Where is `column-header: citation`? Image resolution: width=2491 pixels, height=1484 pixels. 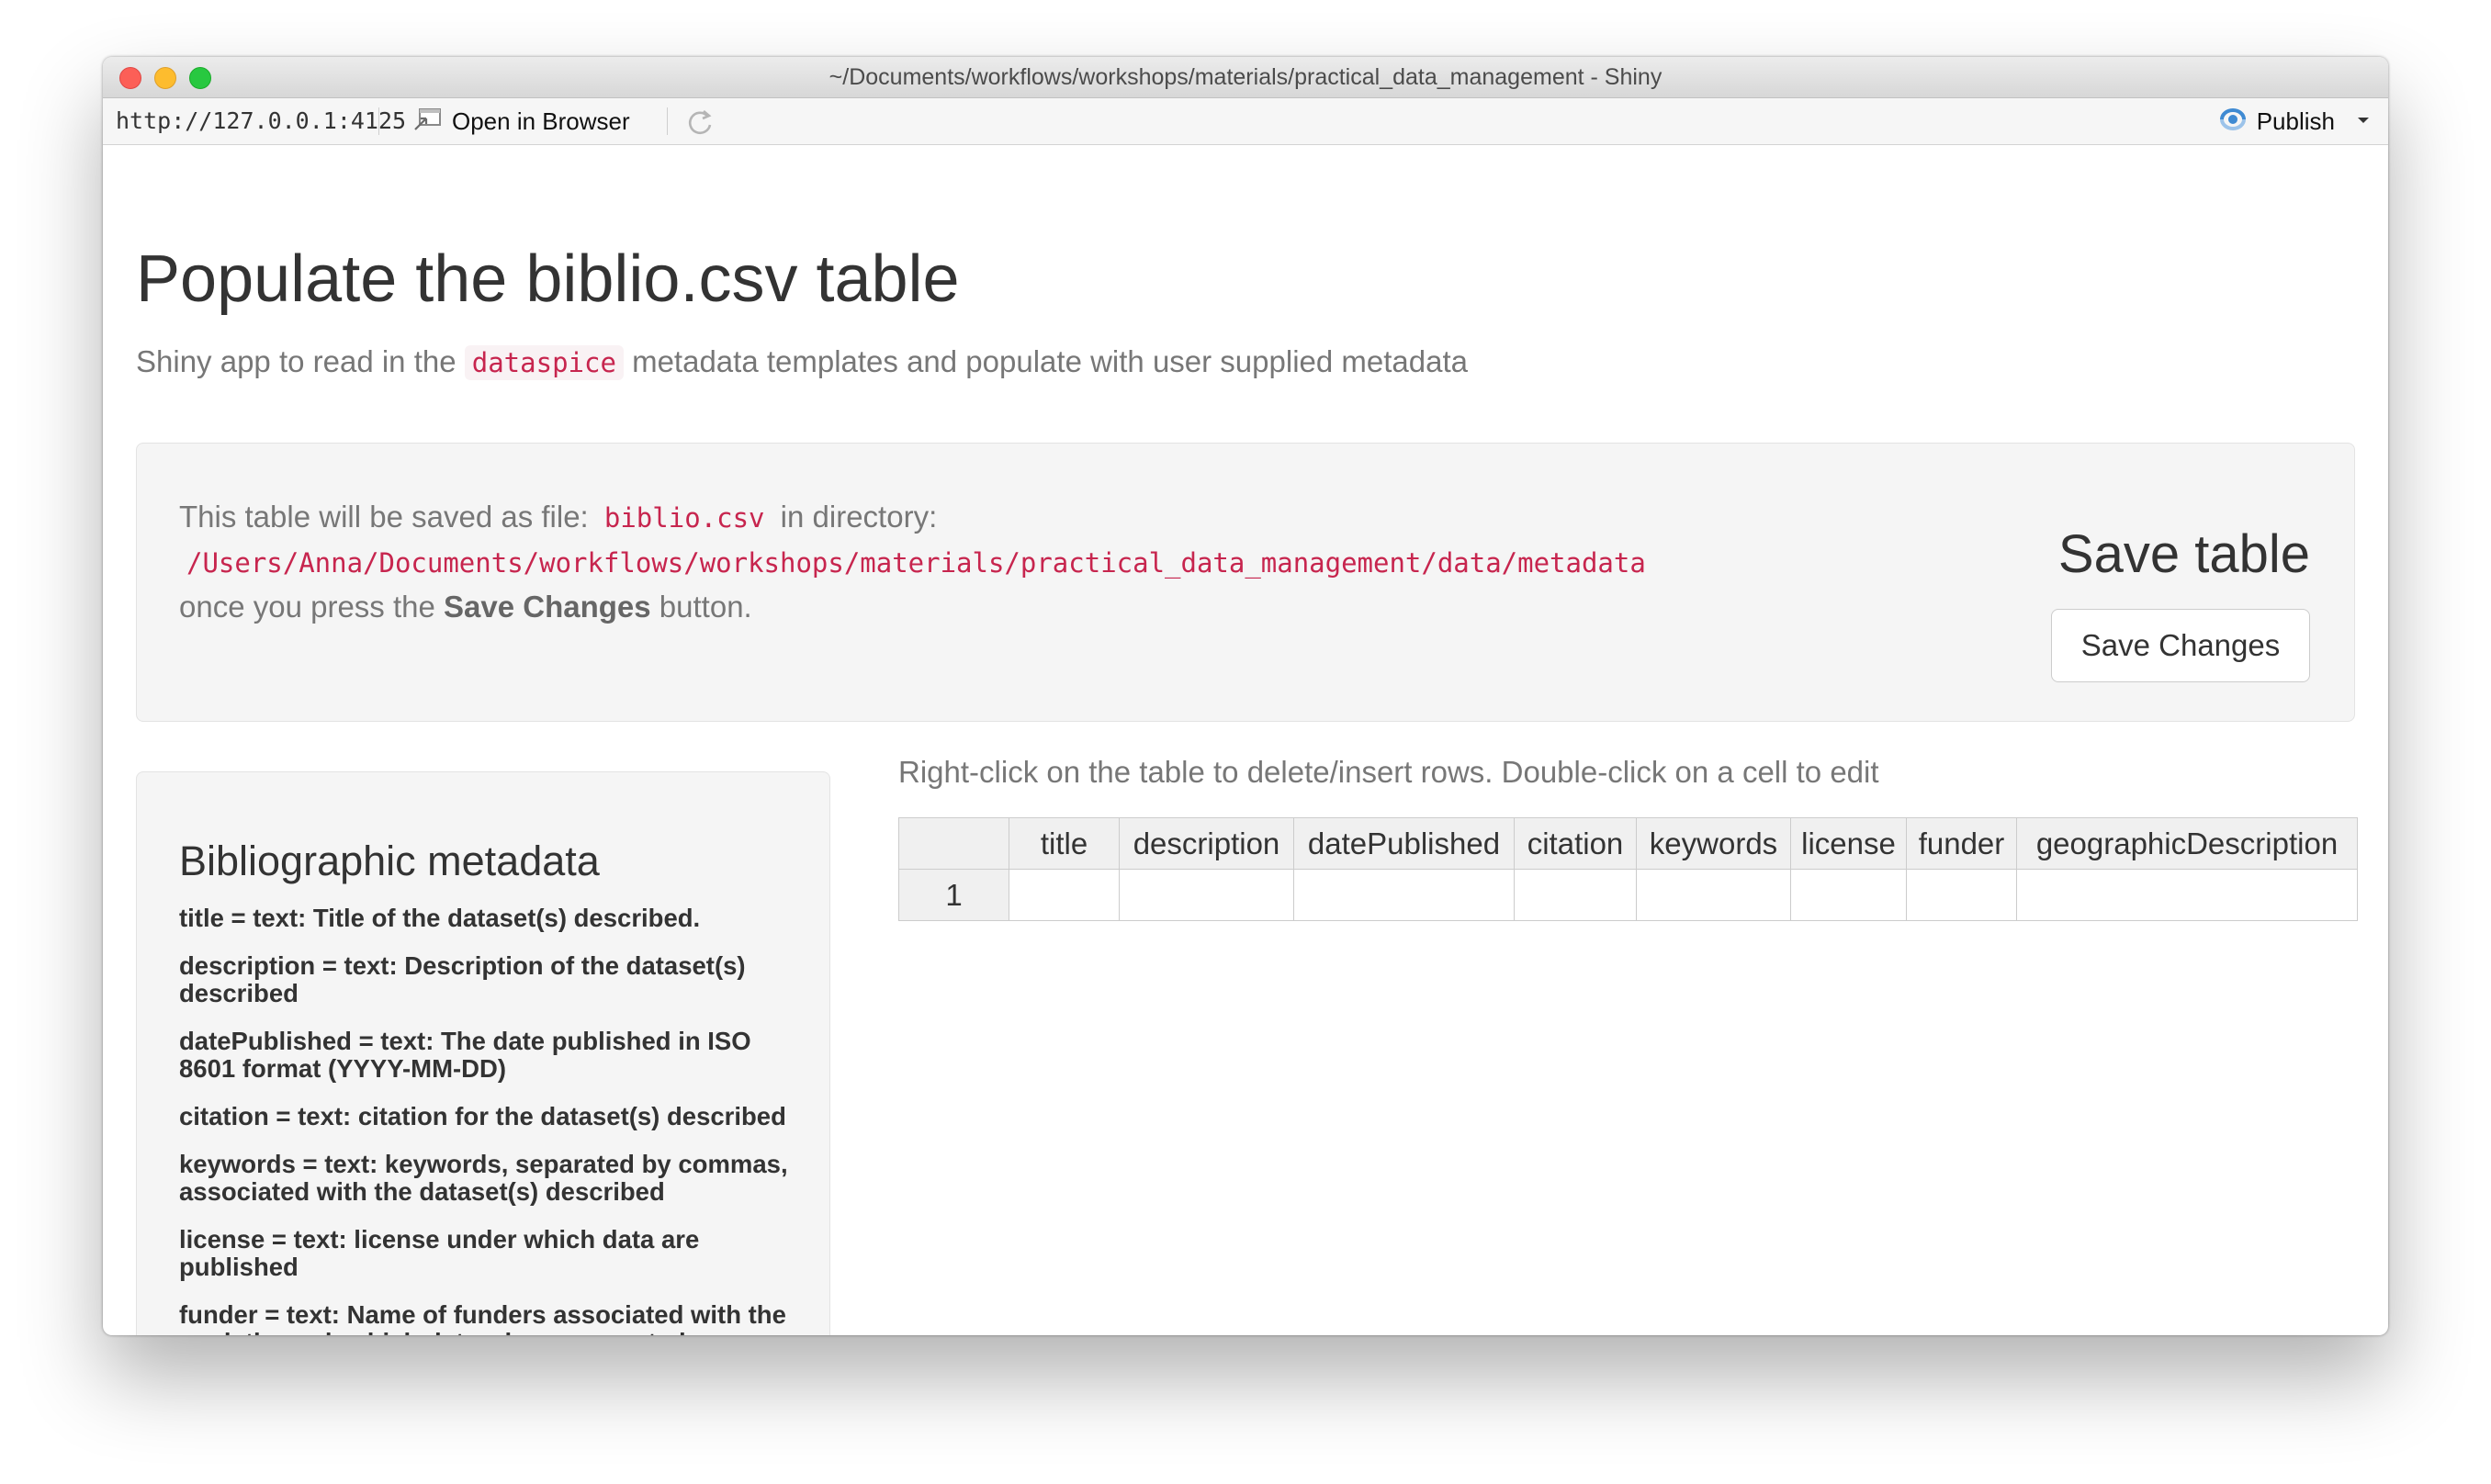
column-header: citation is located at coordinates (1575, 844).